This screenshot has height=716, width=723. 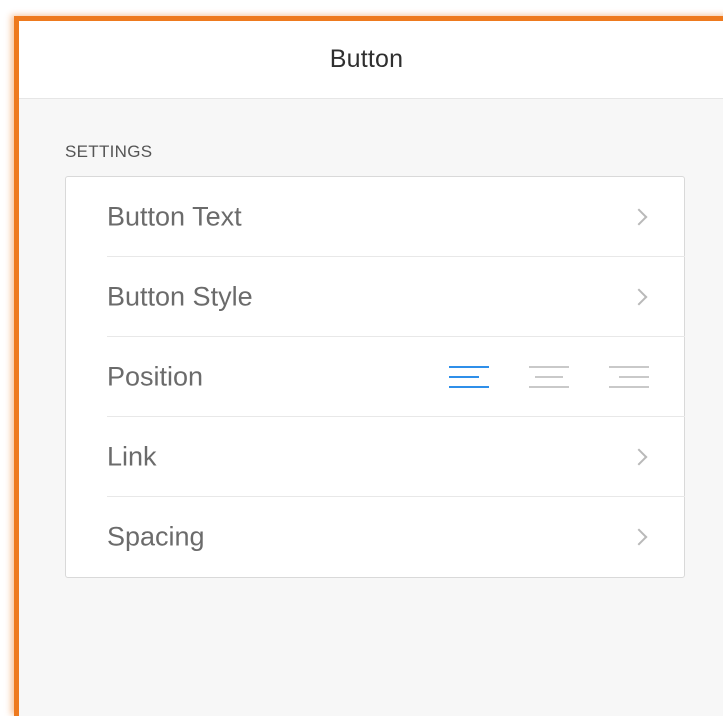 What do you see at coordinates (396, 377) in the screenshot?
I see `settings-row-position: Position` at bounding box center [396, 377].